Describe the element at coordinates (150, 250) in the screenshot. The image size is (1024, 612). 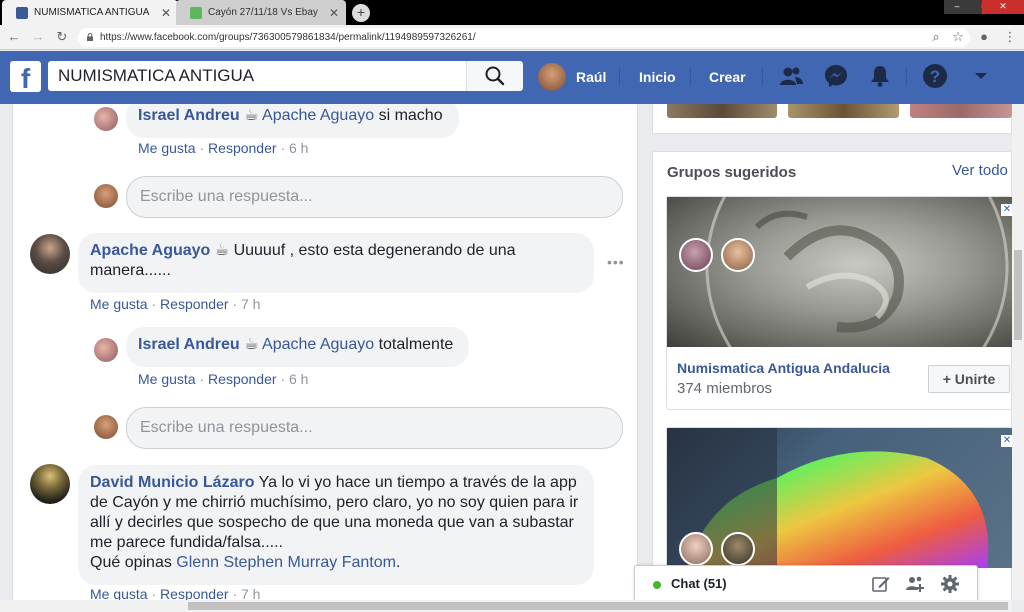
I see `comment-author: Apache Aguayo` at that location.